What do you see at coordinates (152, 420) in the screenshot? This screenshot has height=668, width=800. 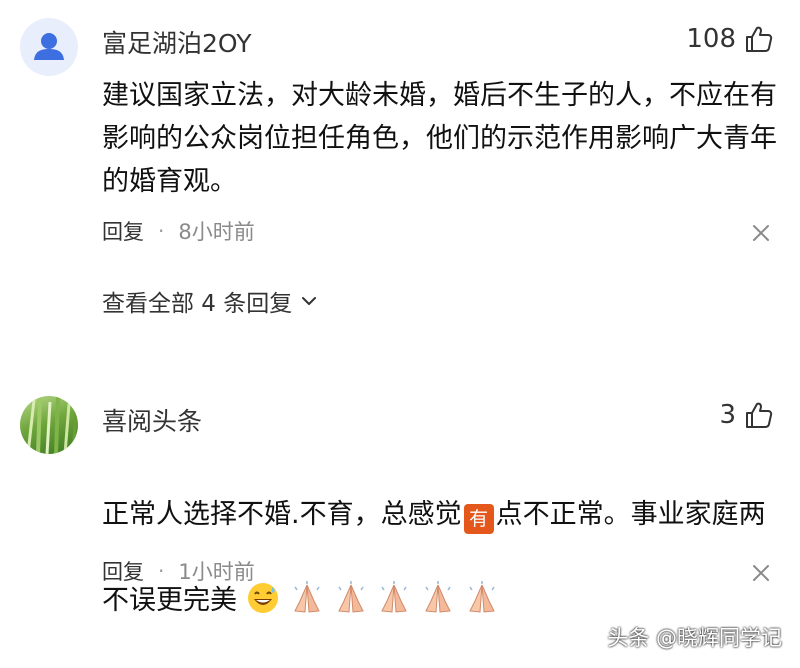 I see `comment-username: 喜阅头条` at bounding box center [152, 420].